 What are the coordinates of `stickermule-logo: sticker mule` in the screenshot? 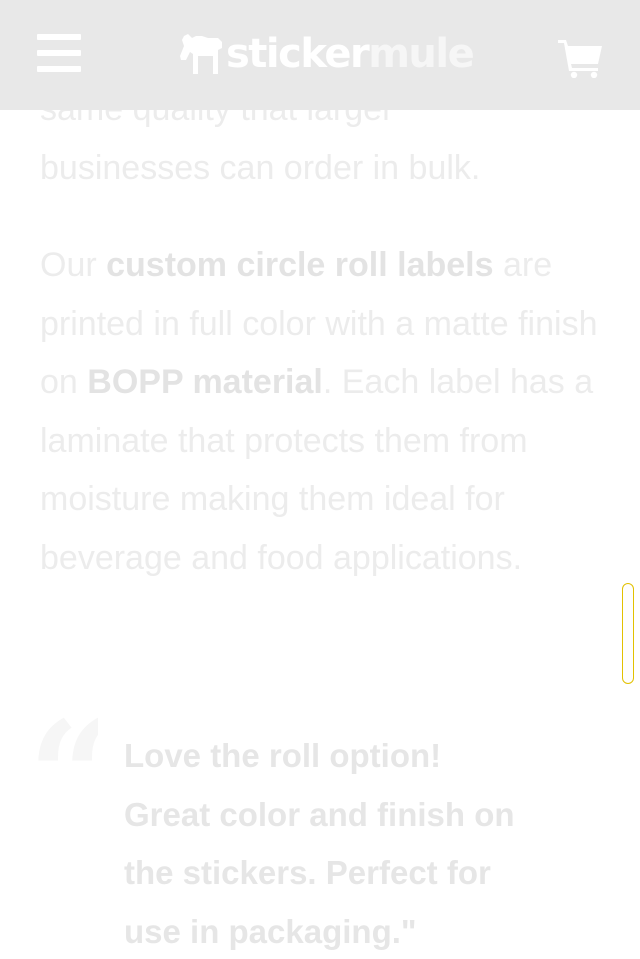 It's located at (326, 54).